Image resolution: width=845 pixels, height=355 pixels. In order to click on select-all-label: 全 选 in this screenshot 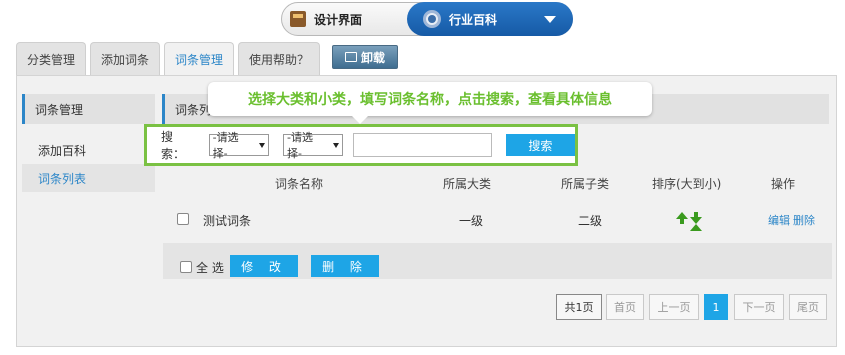, I will do `click(210, 268)`.